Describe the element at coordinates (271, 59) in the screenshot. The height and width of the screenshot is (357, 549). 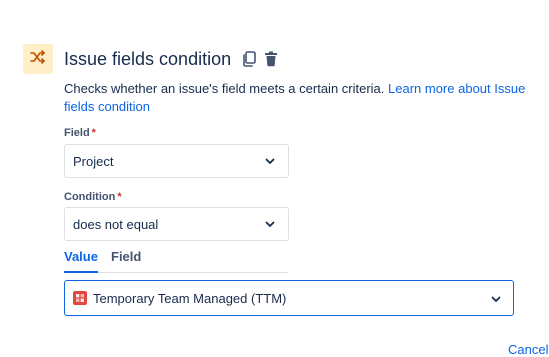
I see `trash-icon` at that location.